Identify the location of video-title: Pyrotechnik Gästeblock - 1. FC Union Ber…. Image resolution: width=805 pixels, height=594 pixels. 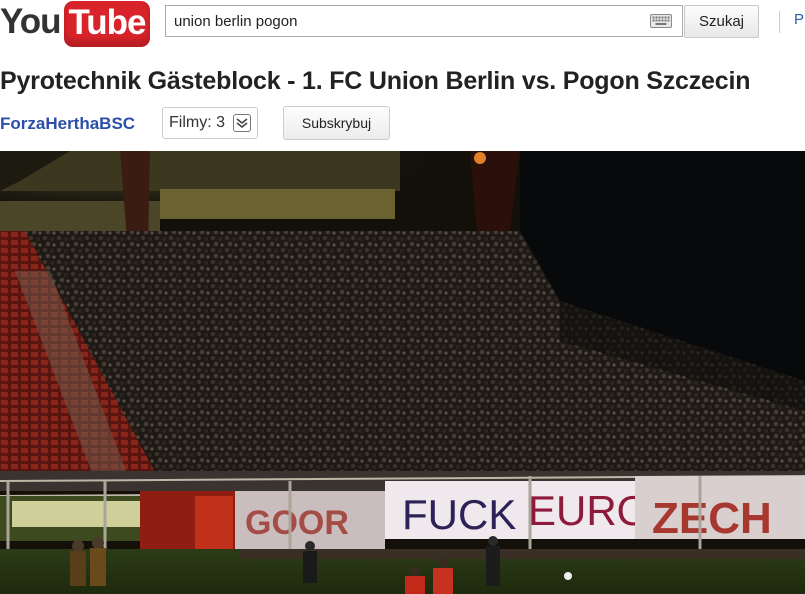
(375, 81).